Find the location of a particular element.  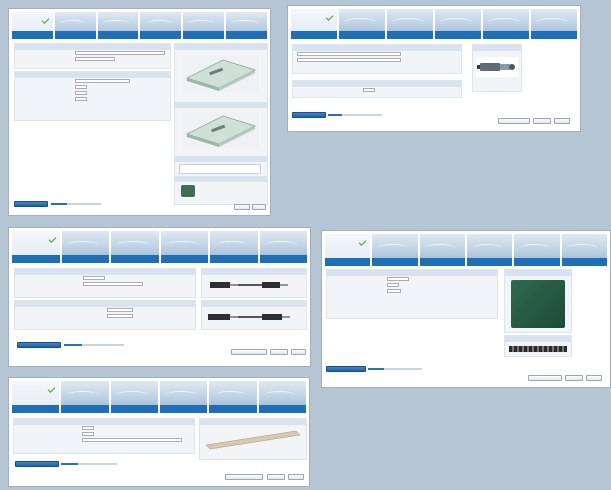

strip-preview is located at coordinates (538, 346).